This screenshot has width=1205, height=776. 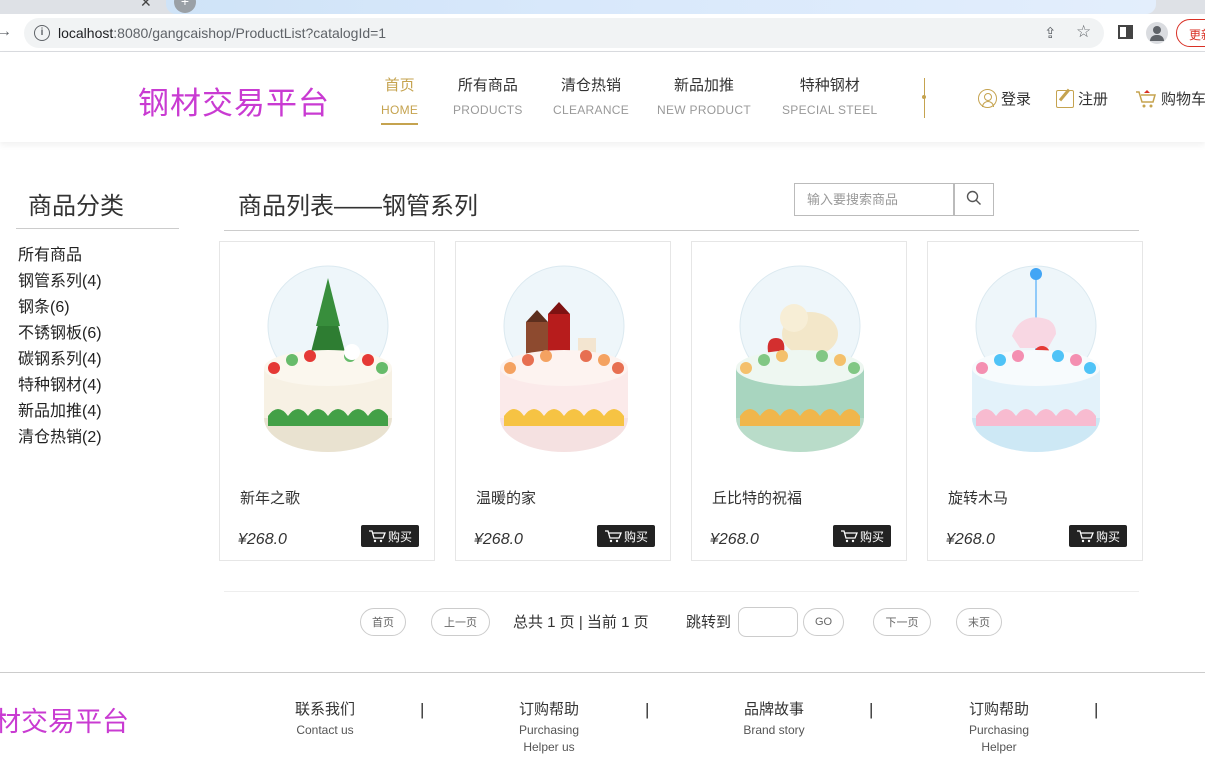 I want to click on prev-page-button: 上一页, so click(x=460, y=622).